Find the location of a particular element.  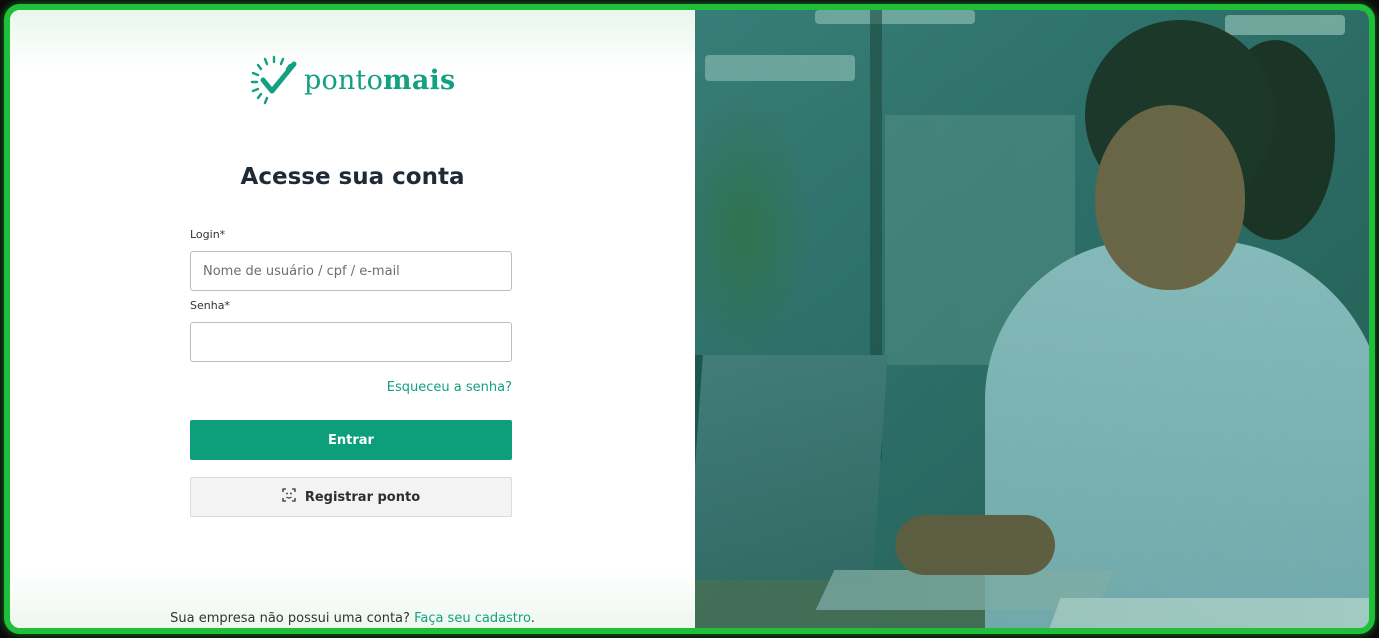

login-label: Login* is located at coordinates (208, 234).